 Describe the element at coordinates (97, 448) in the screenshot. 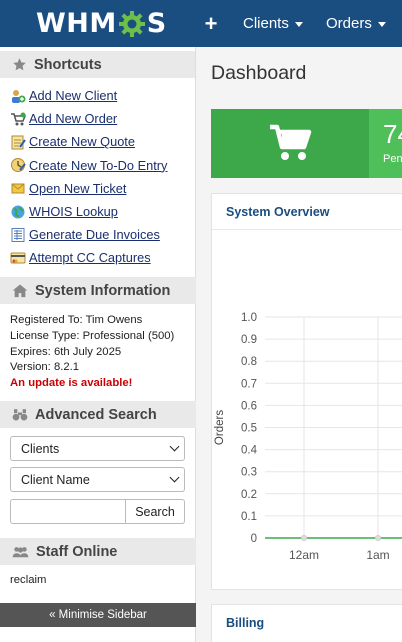

I see `search-type-select: Clients` at that location.